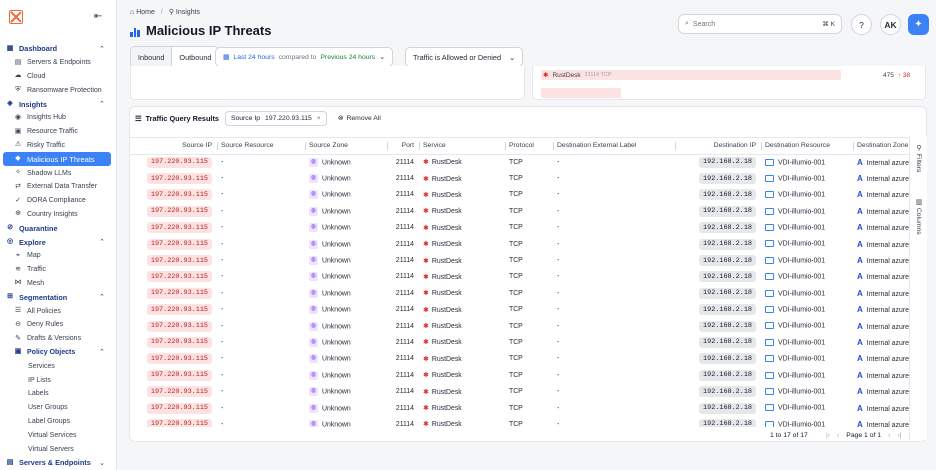 The width and height of the screenshot is (936, 470). What do you see at coordinates (882, 146) in the screenshot?
I see `col-destination-zone: Destination Zone` at bounding box center [882, 146].